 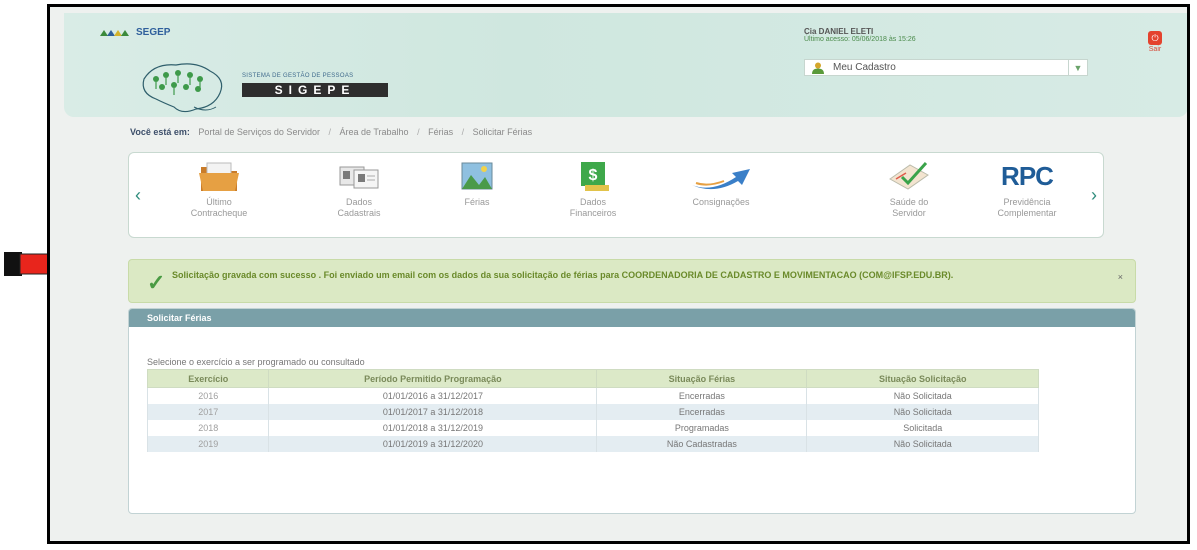 I want to click on carousel-label: Último Contracheque, so click(x=219, y=207).